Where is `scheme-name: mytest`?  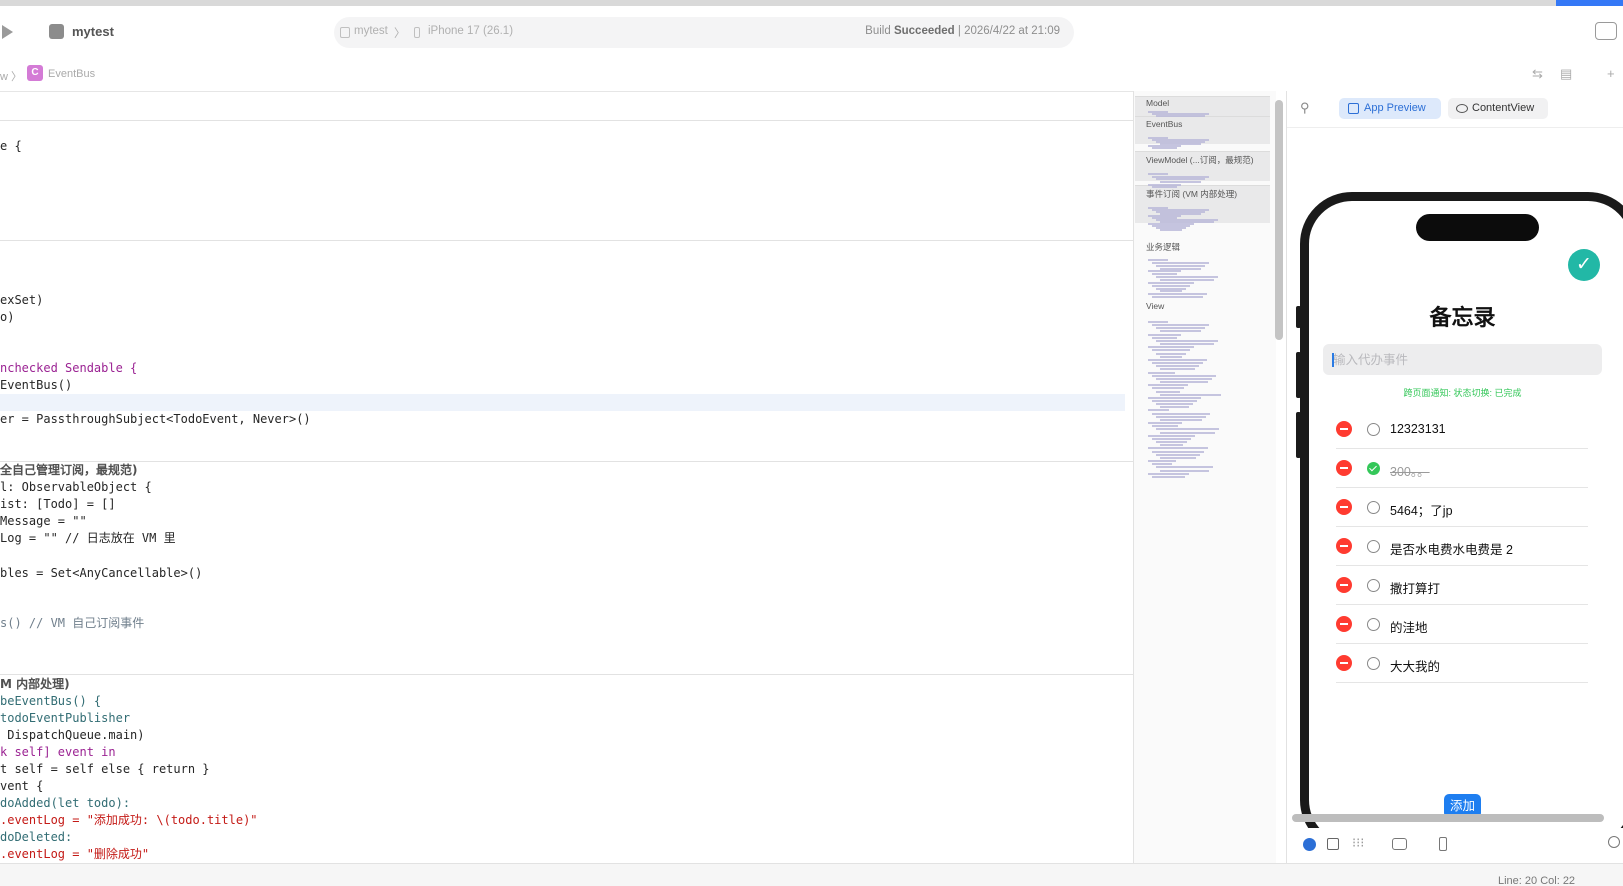 scheme-name: mytest is located at coordinates (371, 31).